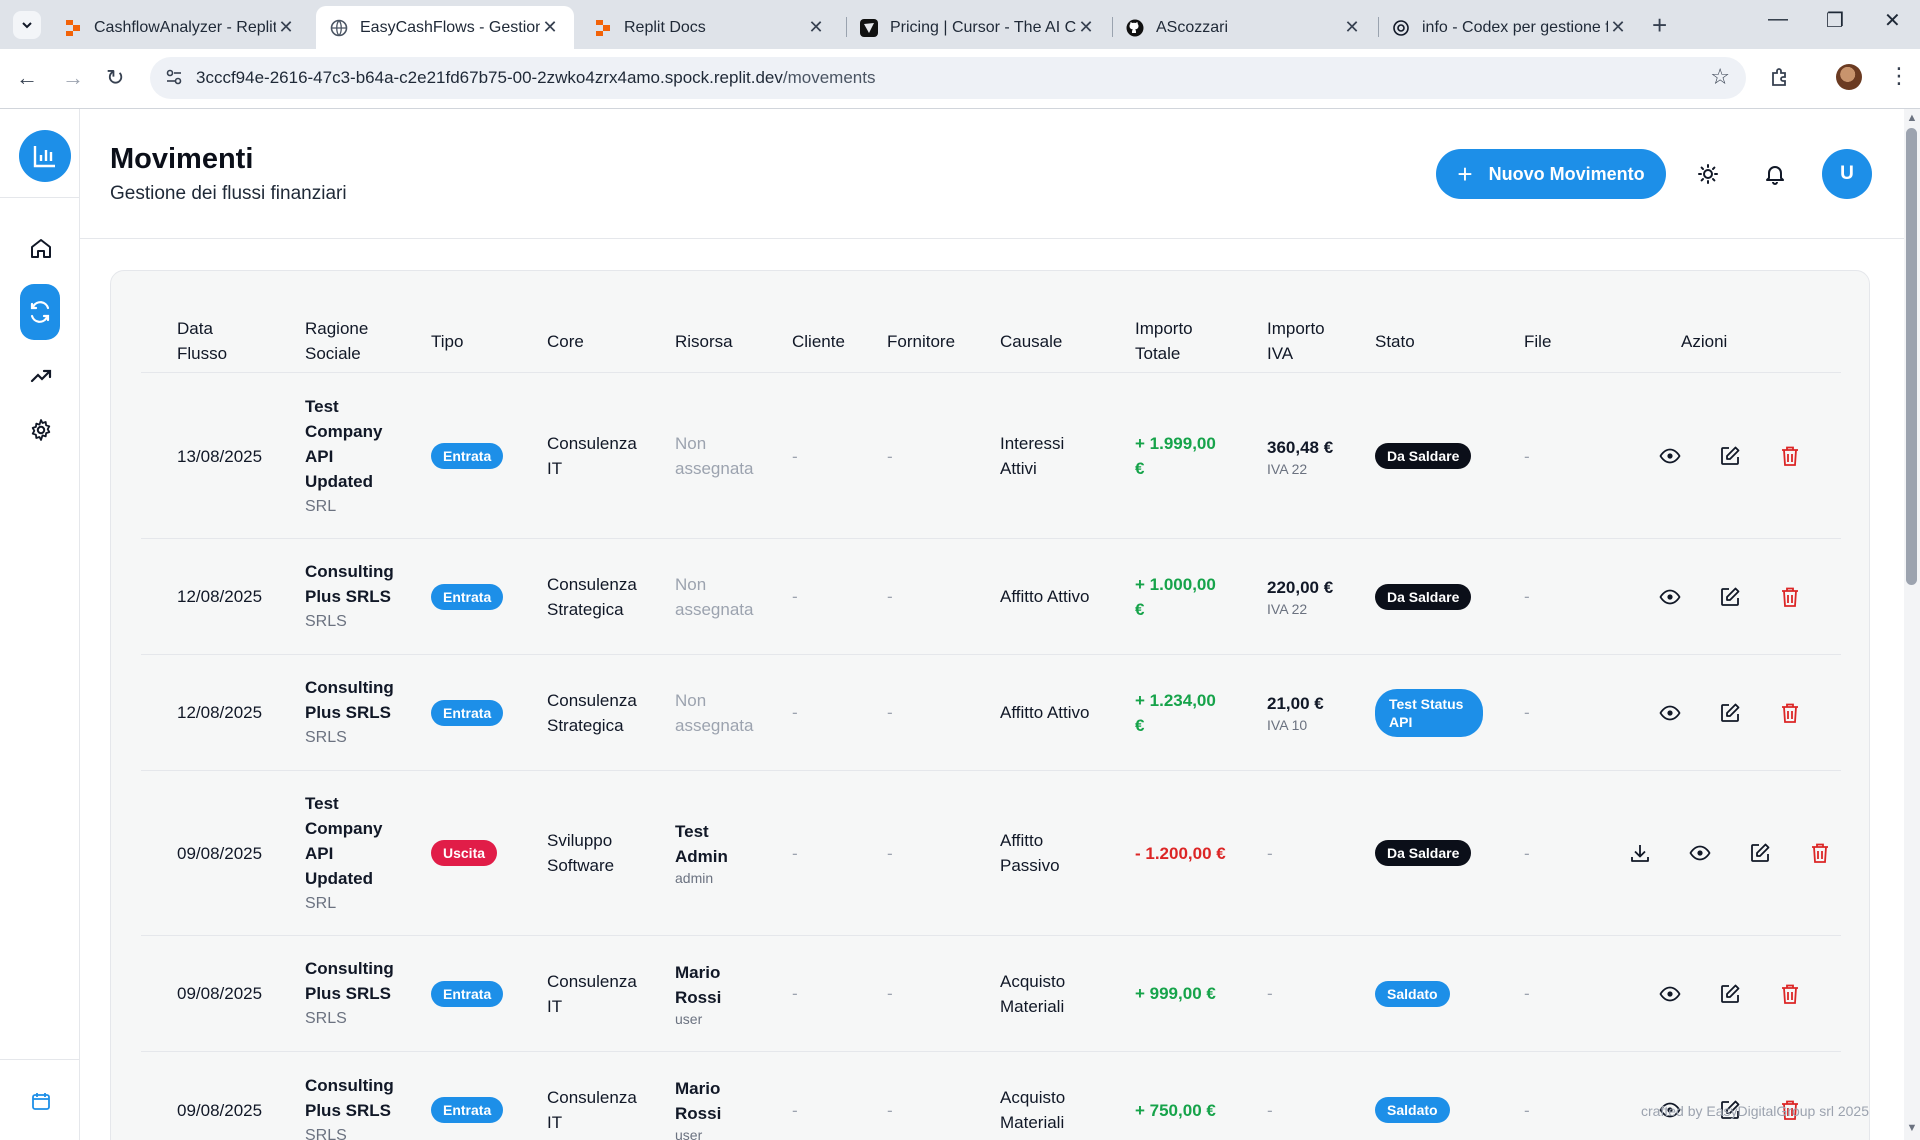 The image size is (1920, 1140). I want to click on iva-rate: IVA 22, so click(1287, 609).